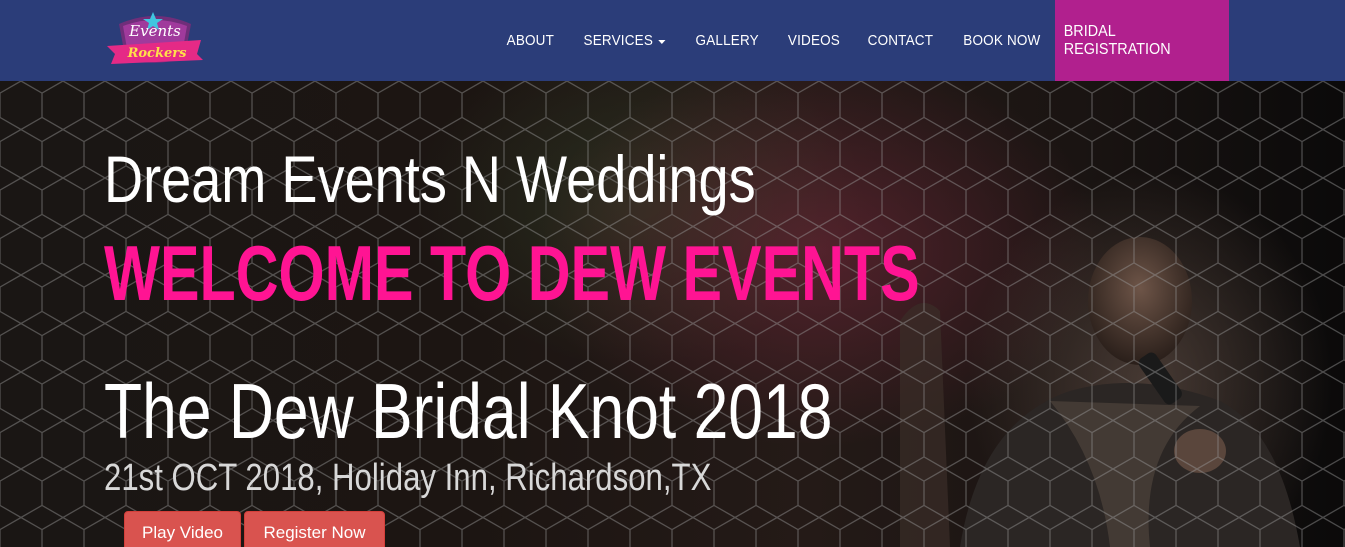 The width and height of the screenshot is (1345, 547). I want to click on nav-gallery-label: GALLERY, so click(727, 40).